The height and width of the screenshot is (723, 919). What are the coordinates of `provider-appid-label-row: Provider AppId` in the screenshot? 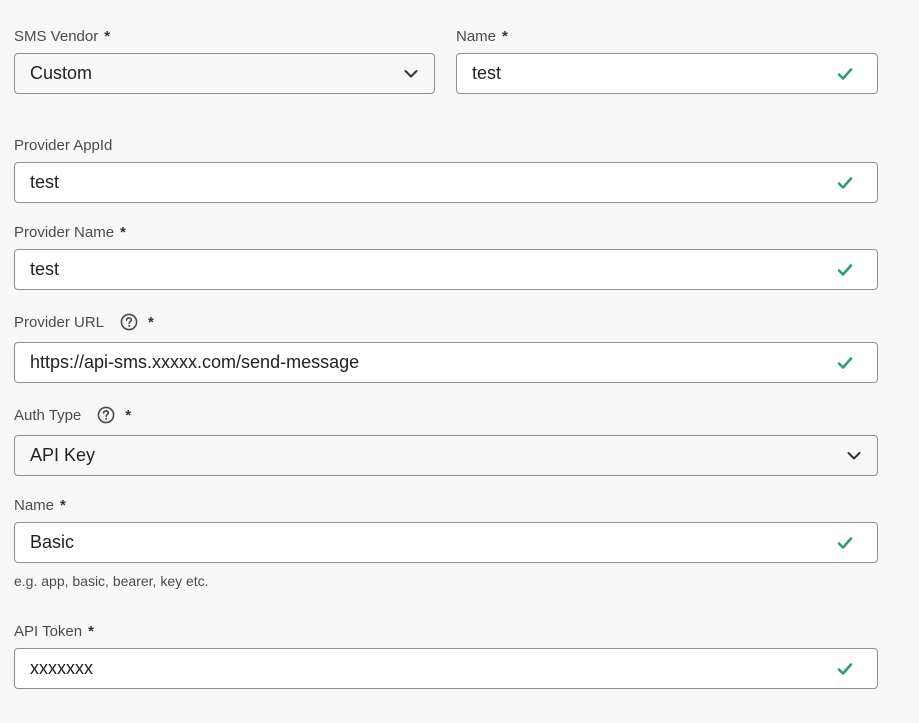 It's located at (63, 145).